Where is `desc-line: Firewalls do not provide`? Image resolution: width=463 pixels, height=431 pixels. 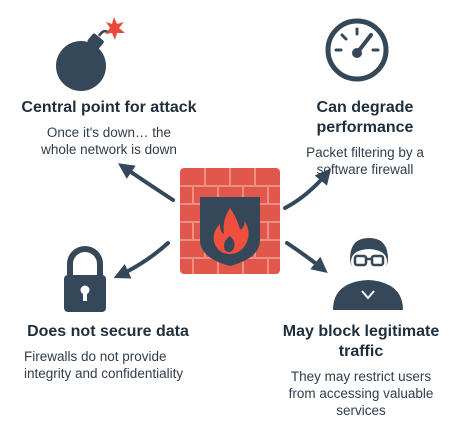
desc-line: Firewalls do not provide is located at coordinates (95, 356).